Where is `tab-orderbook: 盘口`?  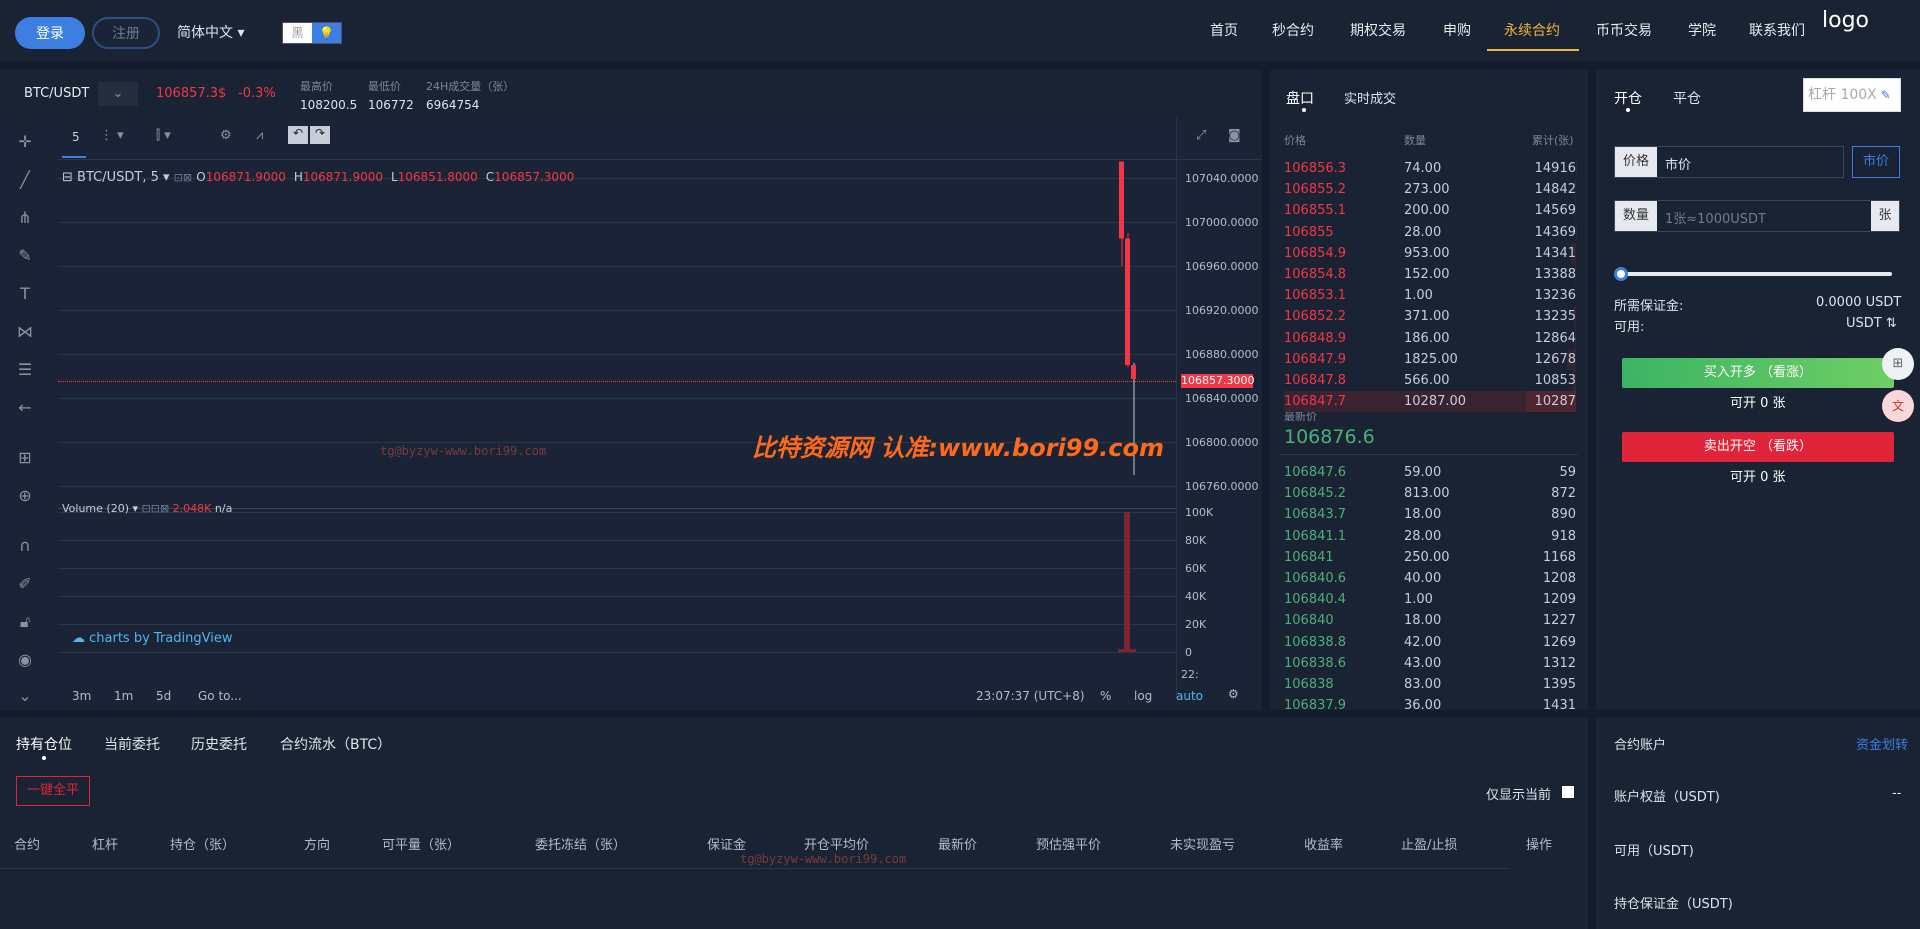
tab-orderbook: 盘口 is located at coordinates (1300, 98).